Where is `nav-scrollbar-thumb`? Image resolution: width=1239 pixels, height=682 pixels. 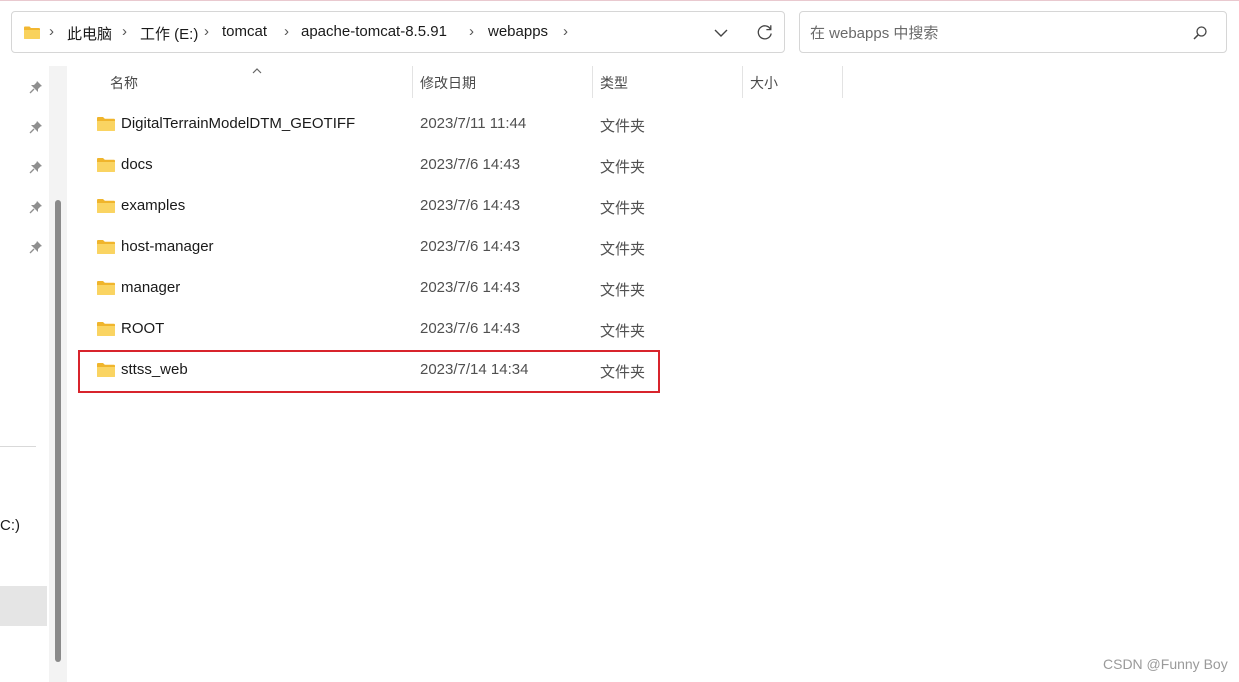
nav-scrollbar-thumb is located at coordinates (58, 431).